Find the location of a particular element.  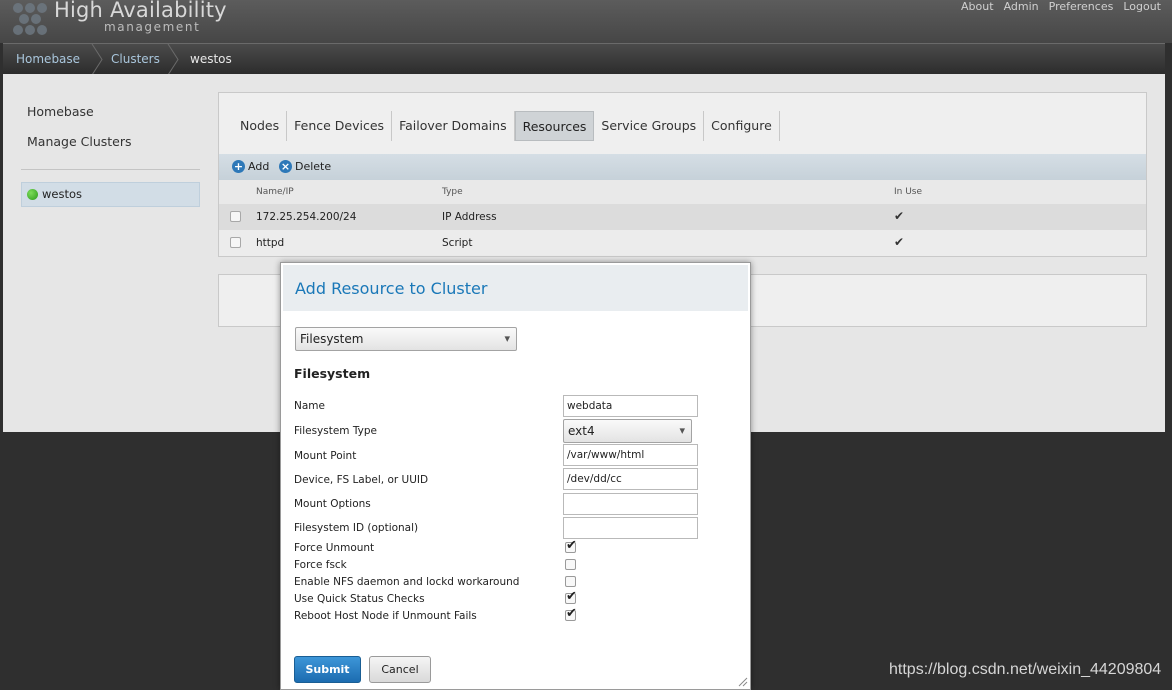

app-title: High Availability is located at coordinates (140, 11).